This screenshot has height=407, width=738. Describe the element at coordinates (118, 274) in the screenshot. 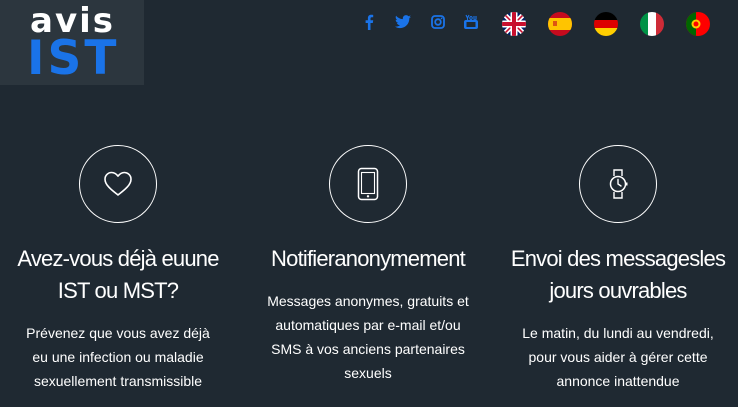

I see `feature-title: Avez-vous déjà euune IST ou MST?` at that location.